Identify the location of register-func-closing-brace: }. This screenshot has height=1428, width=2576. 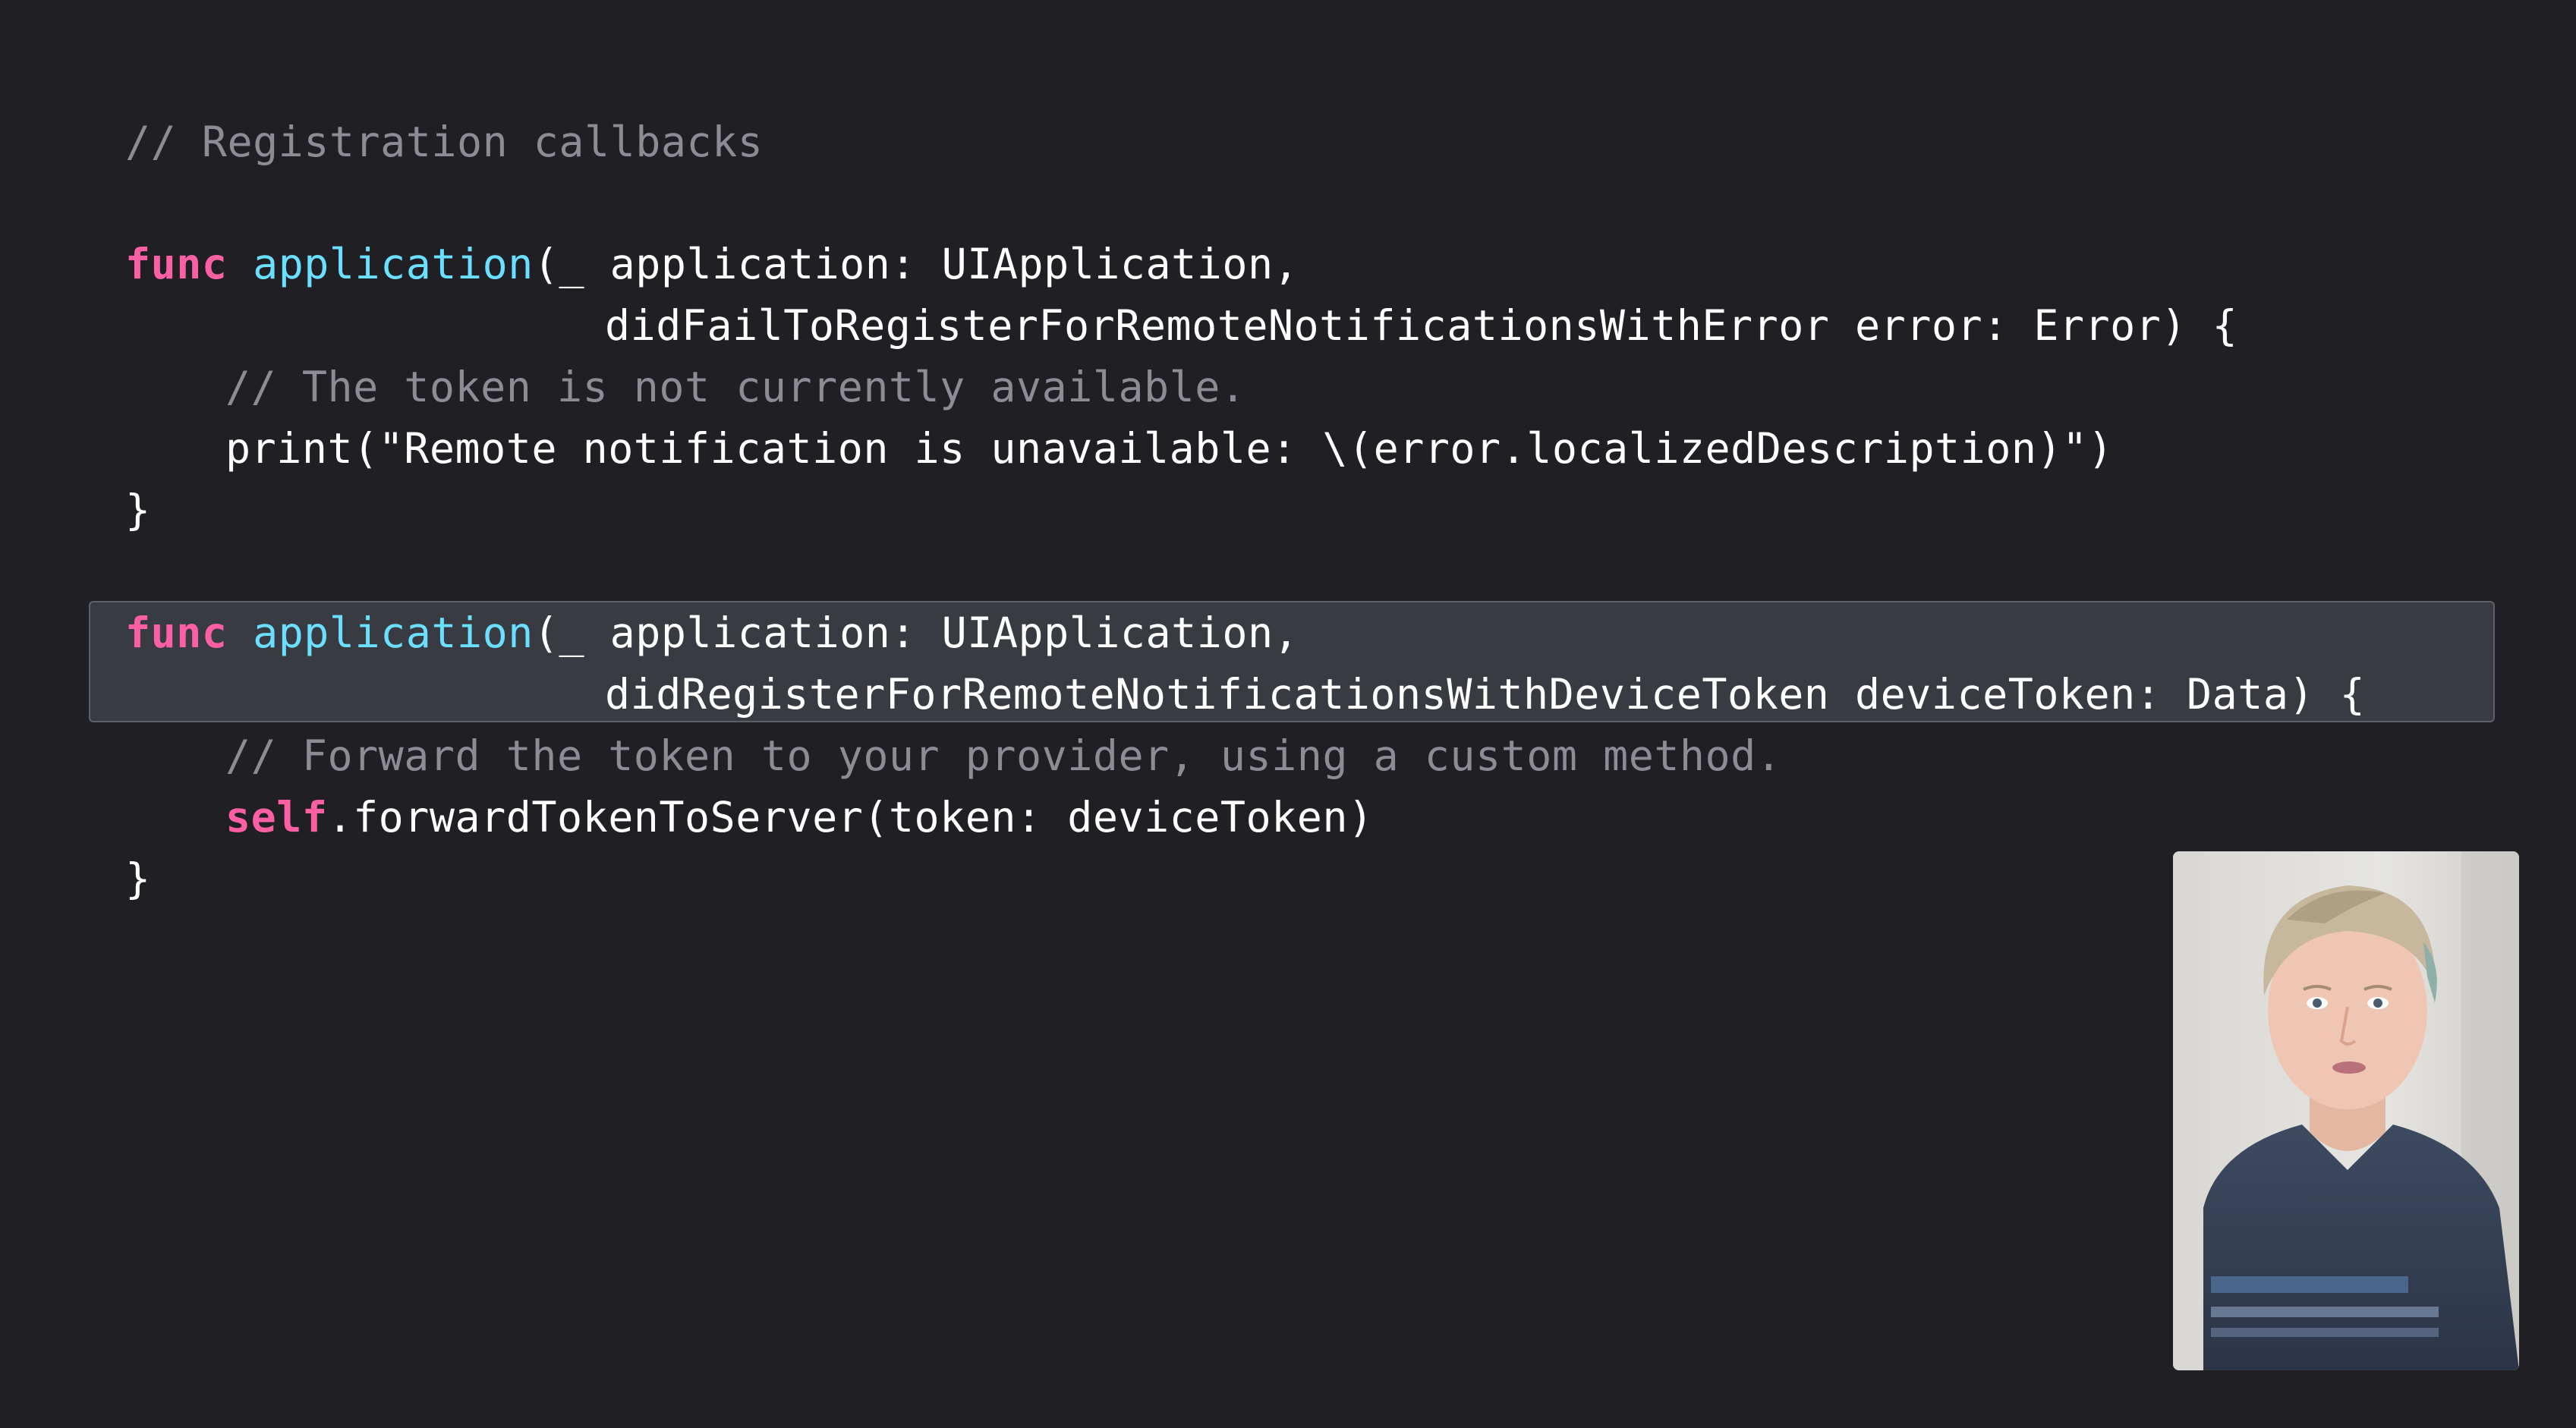
(138, 878).